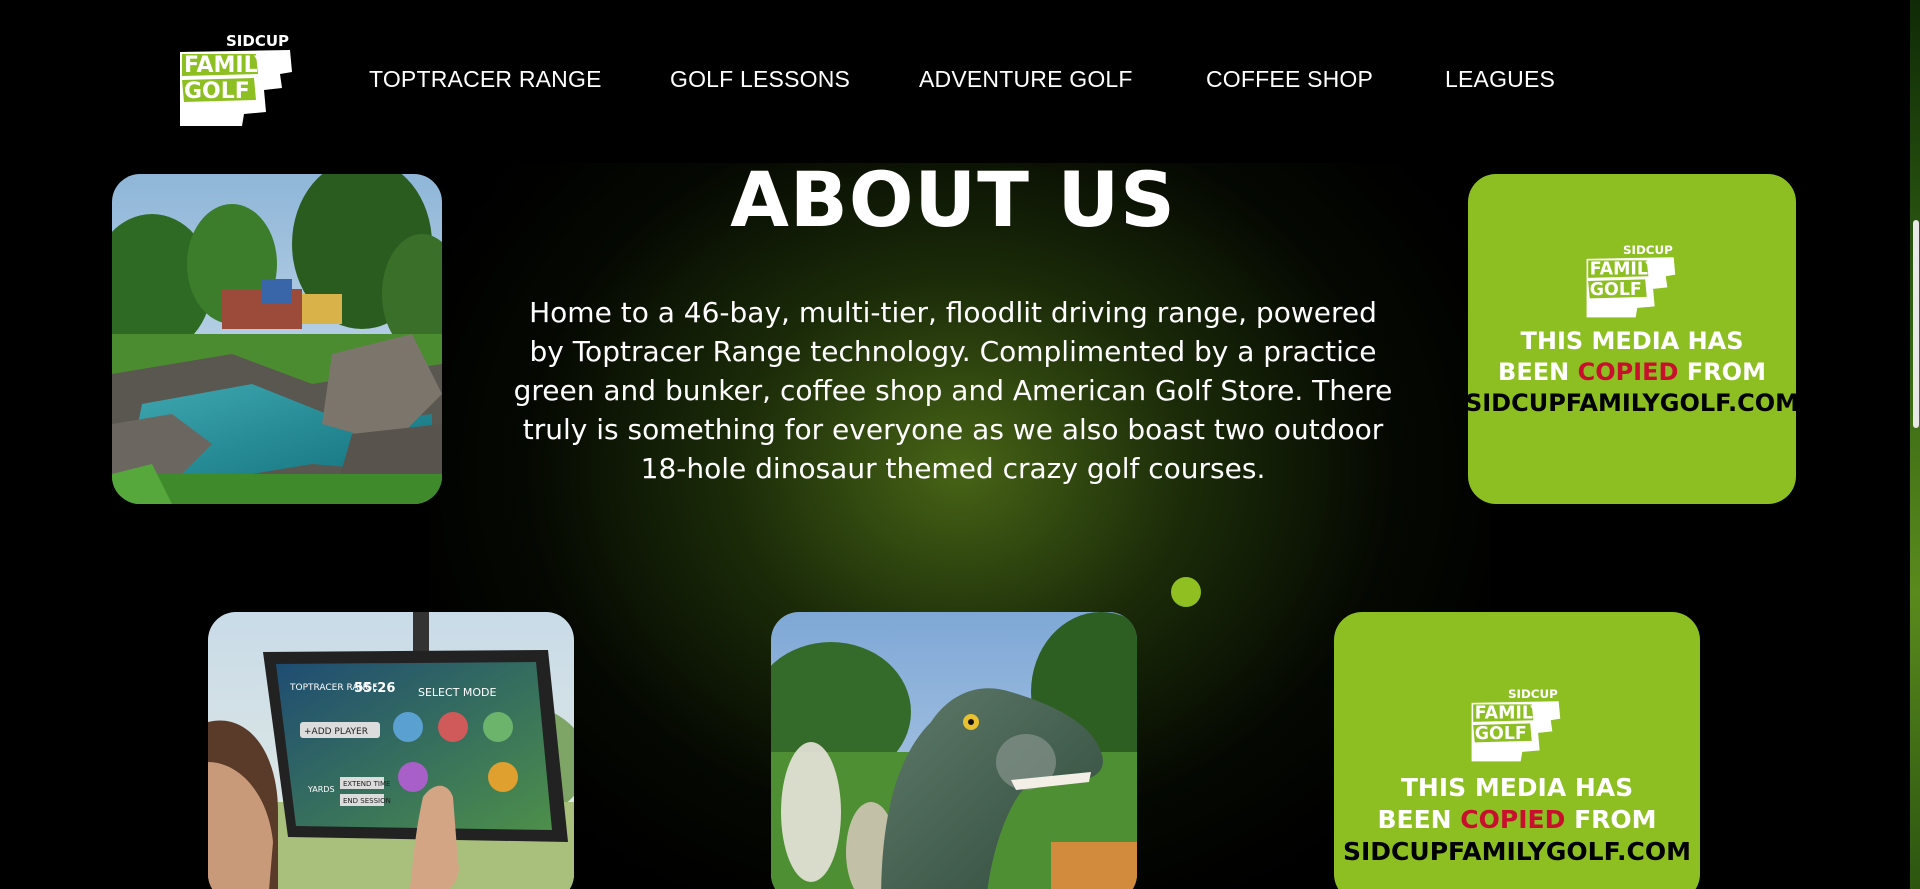 This screenshot has height=889, width=1920. What do you see at coordinates (1026, 79) in the screenshot?
I see `nav-item-adventure-golf: ADVENTURE GOLF` at bounding box center [1026, 79].